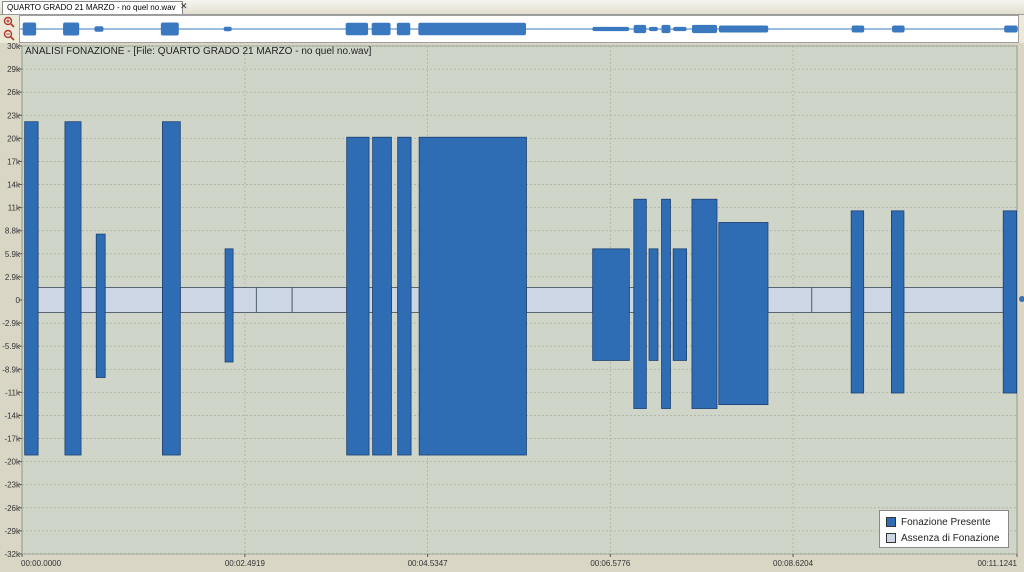  I want to click on close-icon: ✕, so click(184, 6).